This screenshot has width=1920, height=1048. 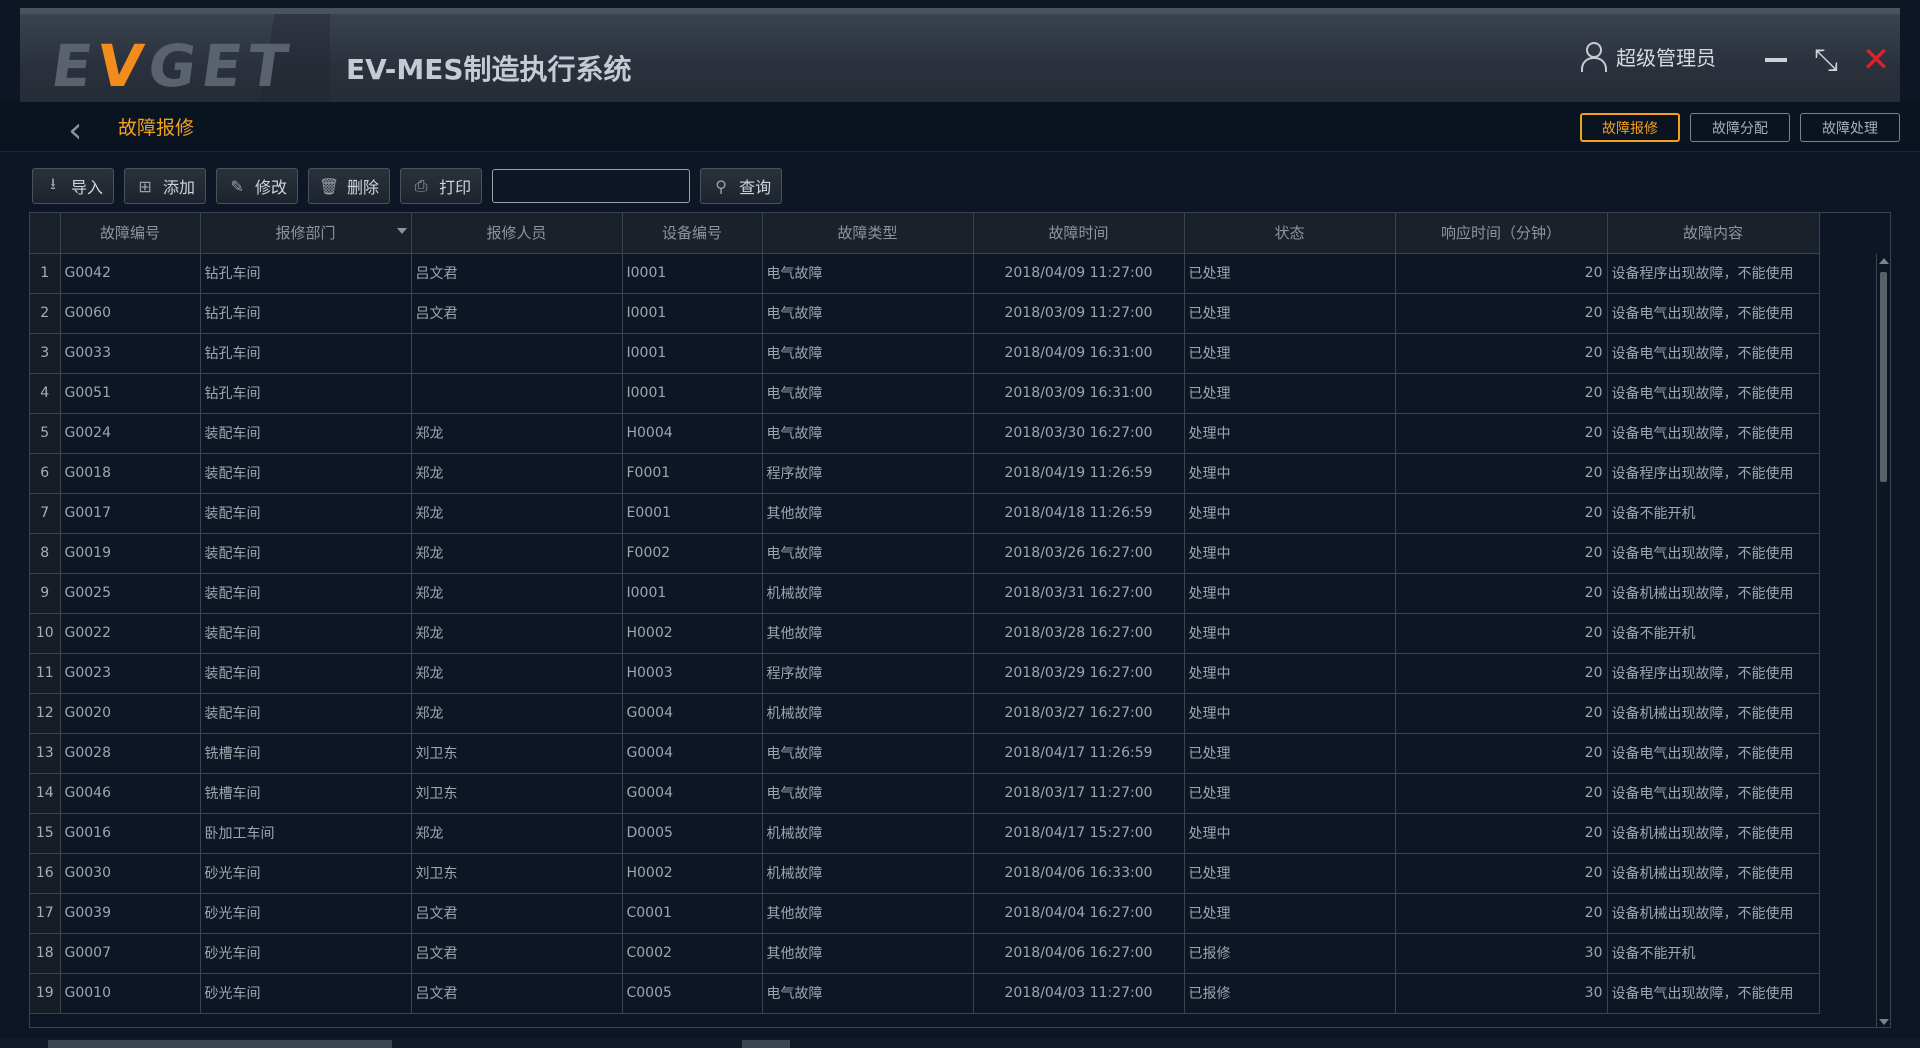 What do you see at coordinates (692, 233) in the screenshot?
I see `column-header: 设备编号` at bounding box center [692, 233].